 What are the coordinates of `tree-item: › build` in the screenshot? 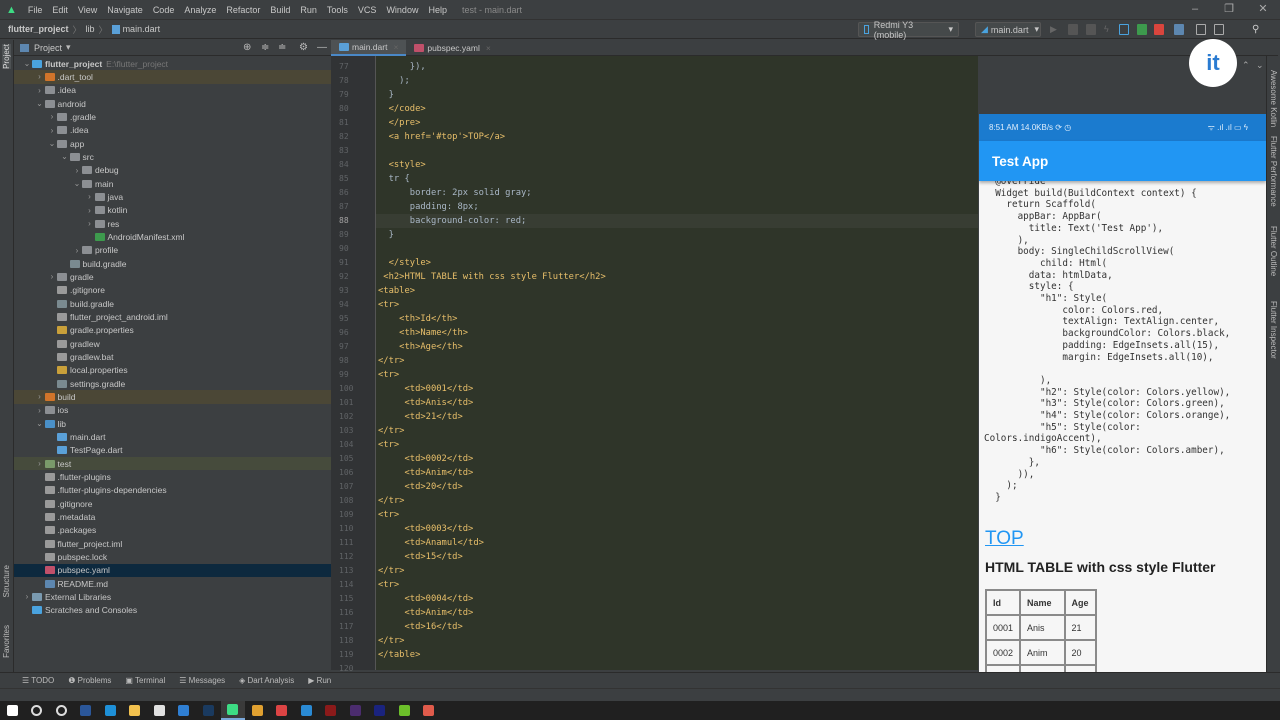 It's located at (172, 397).